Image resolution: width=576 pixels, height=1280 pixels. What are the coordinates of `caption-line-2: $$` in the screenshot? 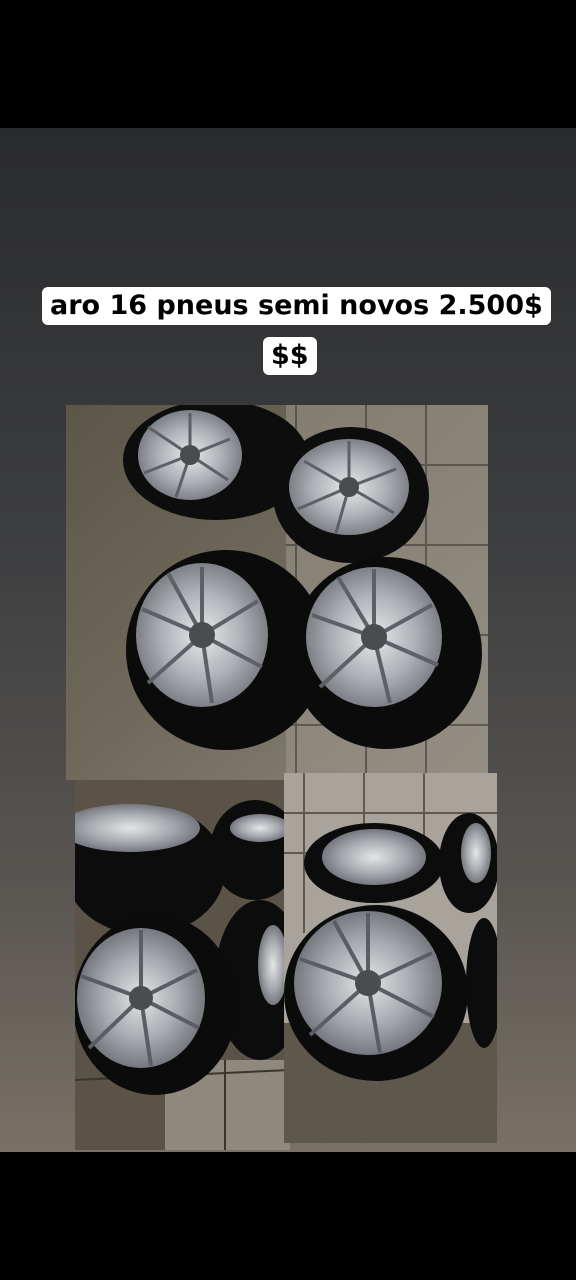 It's located at (290, 356).